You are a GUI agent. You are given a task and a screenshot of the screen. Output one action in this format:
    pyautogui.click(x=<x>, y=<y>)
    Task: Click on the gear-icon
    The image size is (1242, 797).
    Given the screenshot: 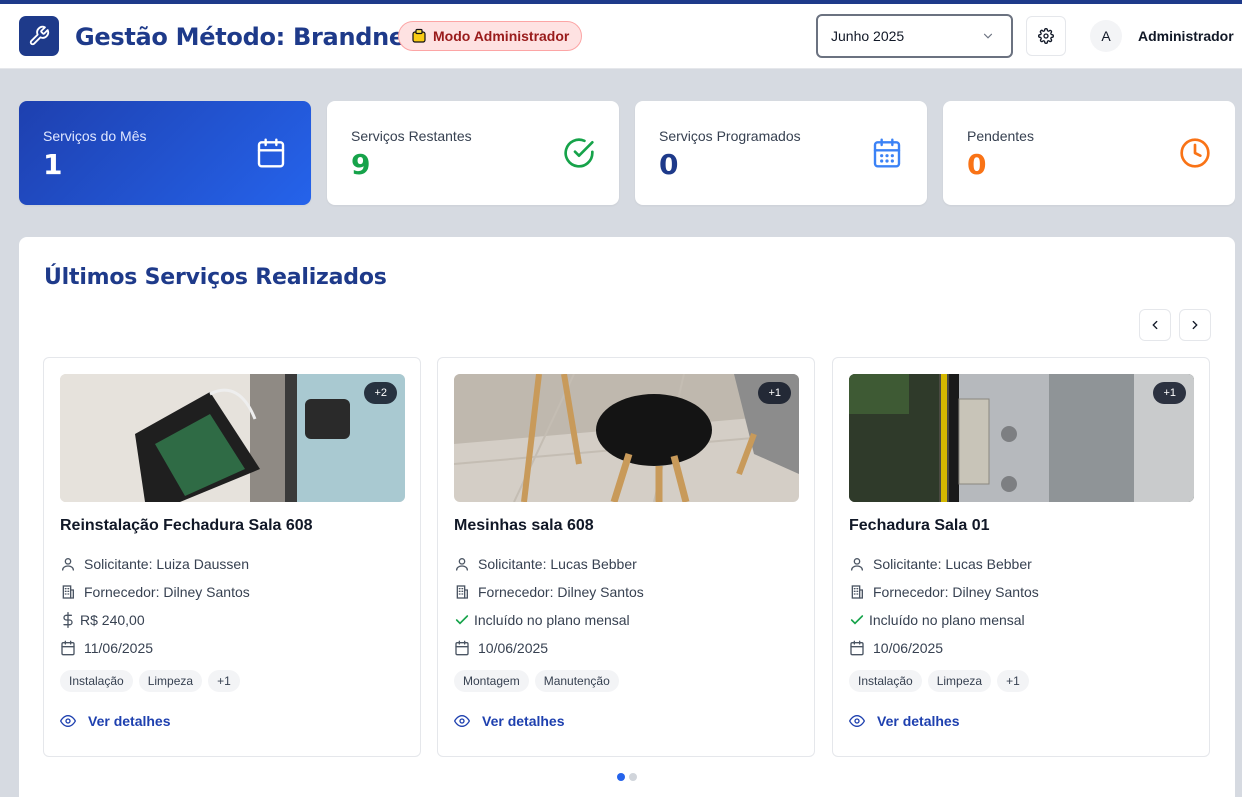 What is the action you would take?
    pyautogui.click(x=1046, y=36)
    